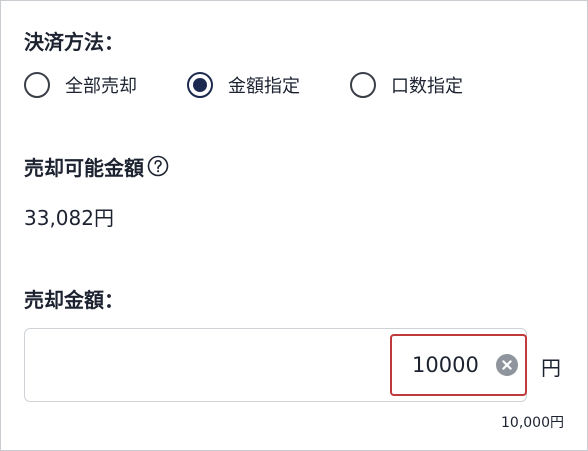 This screenshot has width=588, height=451. What do you see at coordinates (84, 167) in the screenshot?
I see `available-amount-label: 売却可能金額` at bounding box center [84, 167].